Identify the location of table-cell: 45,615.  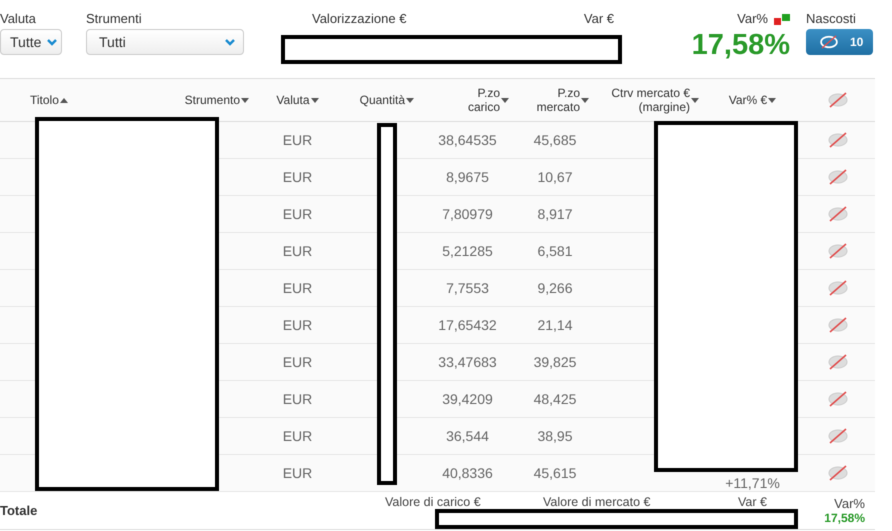
(555, 473).